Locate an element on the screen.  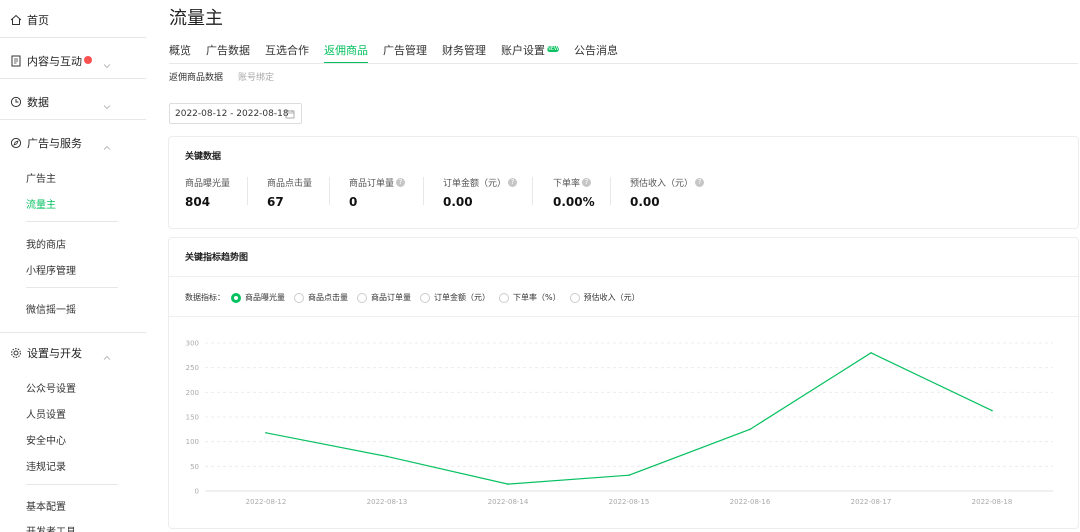
metric-label: 订单金额（元）? is located at coordinates (480, 182).